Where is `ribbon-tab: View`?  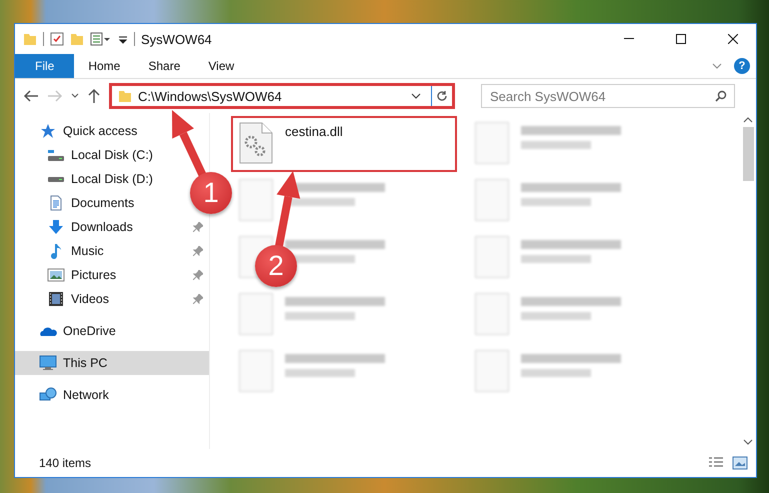 ribbon-tab: View is located at coordinates (221, 66).